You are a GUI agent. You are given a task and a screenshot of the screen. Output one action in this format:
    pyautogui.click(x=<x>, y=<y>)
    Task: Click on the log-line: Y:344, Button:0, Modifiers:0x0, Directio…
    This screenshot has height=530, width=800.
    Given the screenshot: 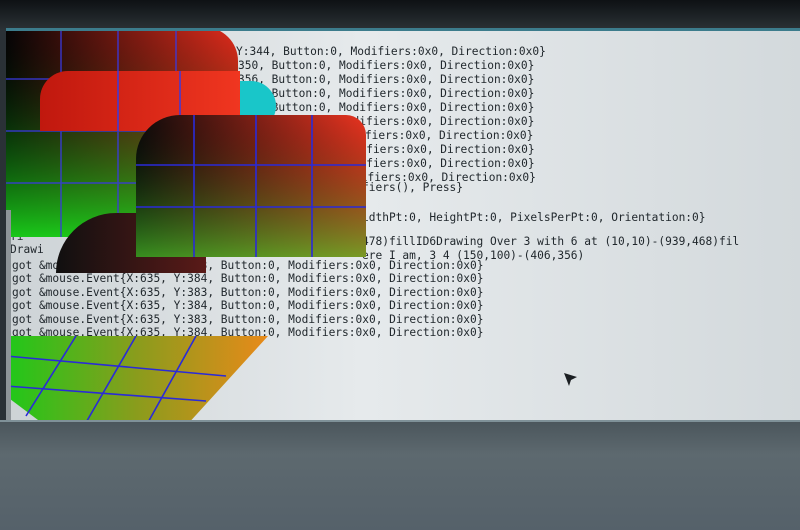 What is the action you would take?
    pyautogui.click(x=391, y=51)
    